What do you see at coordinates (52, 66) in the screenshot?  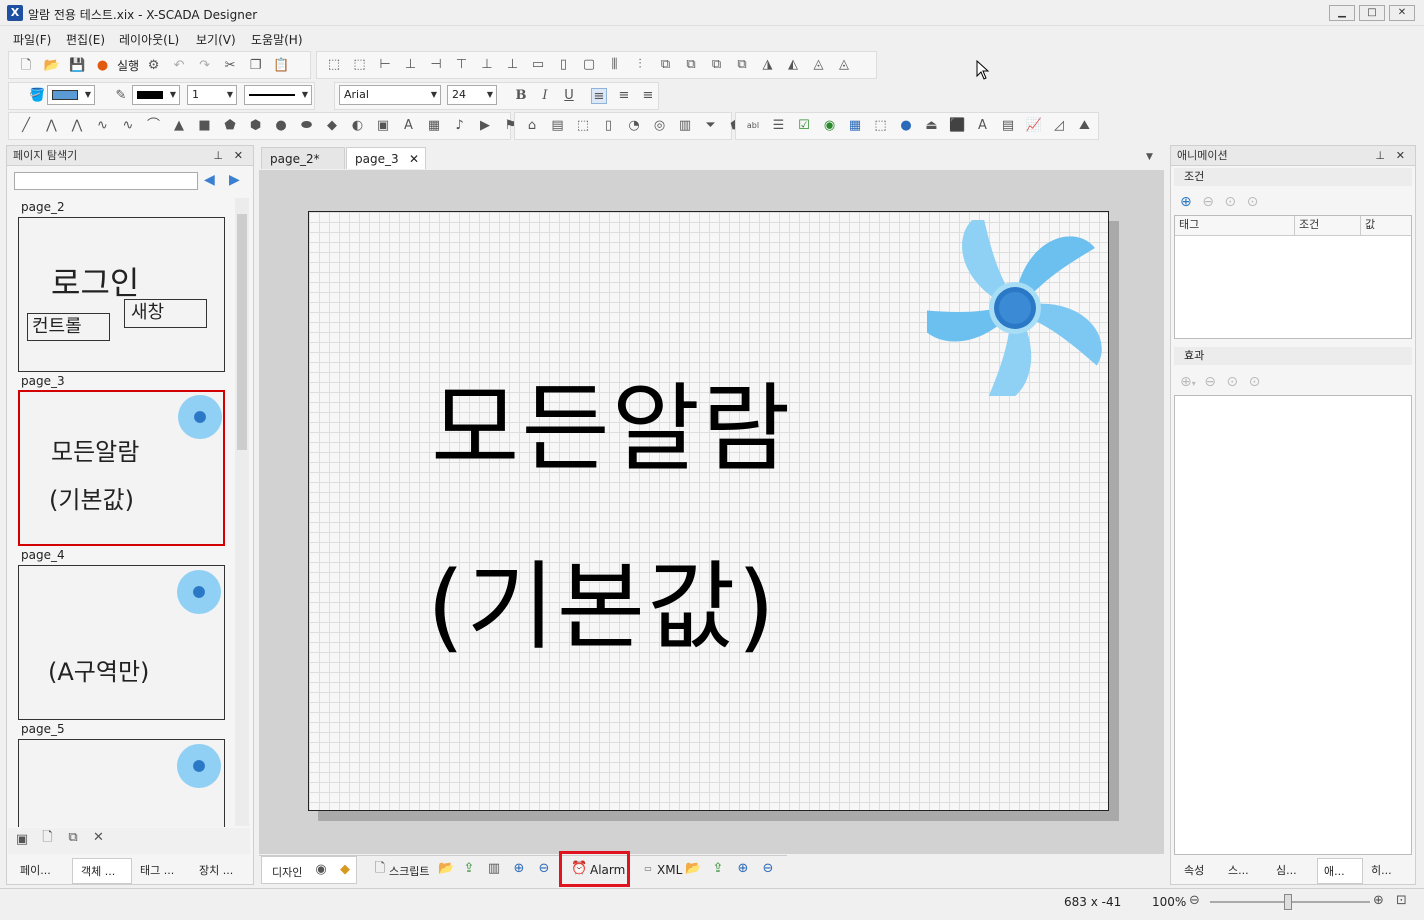 I see `open-folder-icon: 📂` at bounding box center [52, 66].